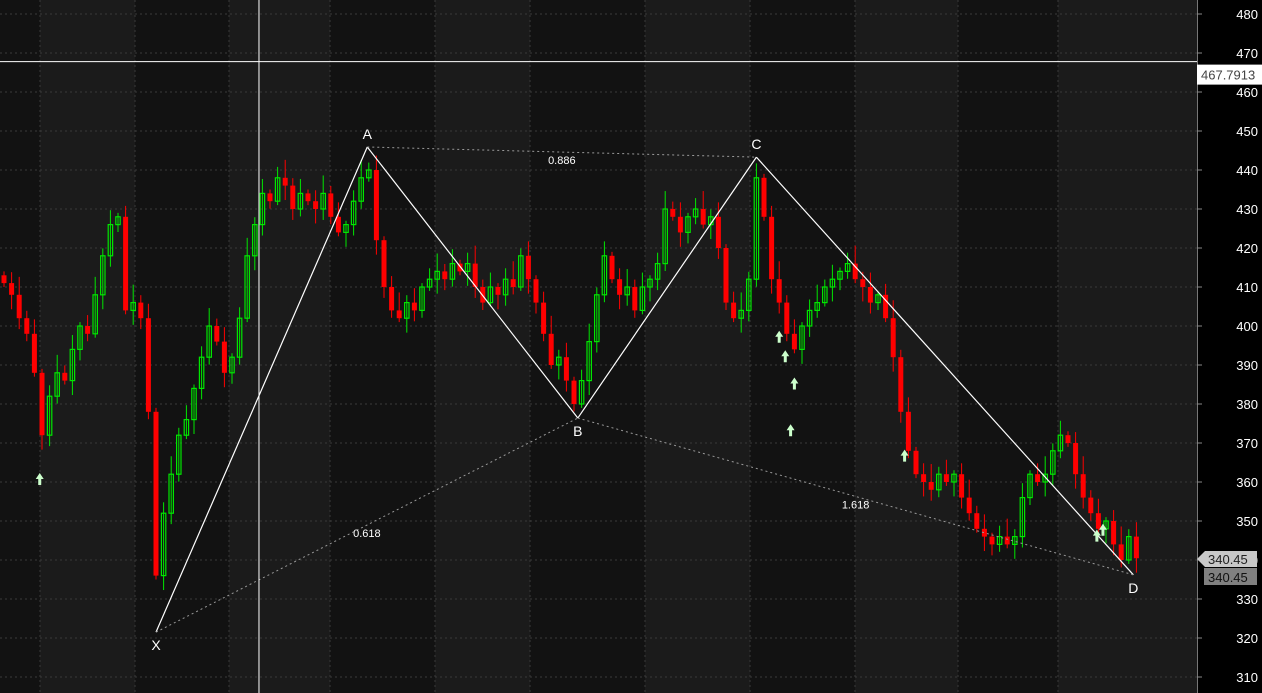 This screenshot has width=1262, height=693. What do you see at coordinates (367, 534) in the screenshot?
I see `ratio-label: 0.618` at bounding box center [367, 534].